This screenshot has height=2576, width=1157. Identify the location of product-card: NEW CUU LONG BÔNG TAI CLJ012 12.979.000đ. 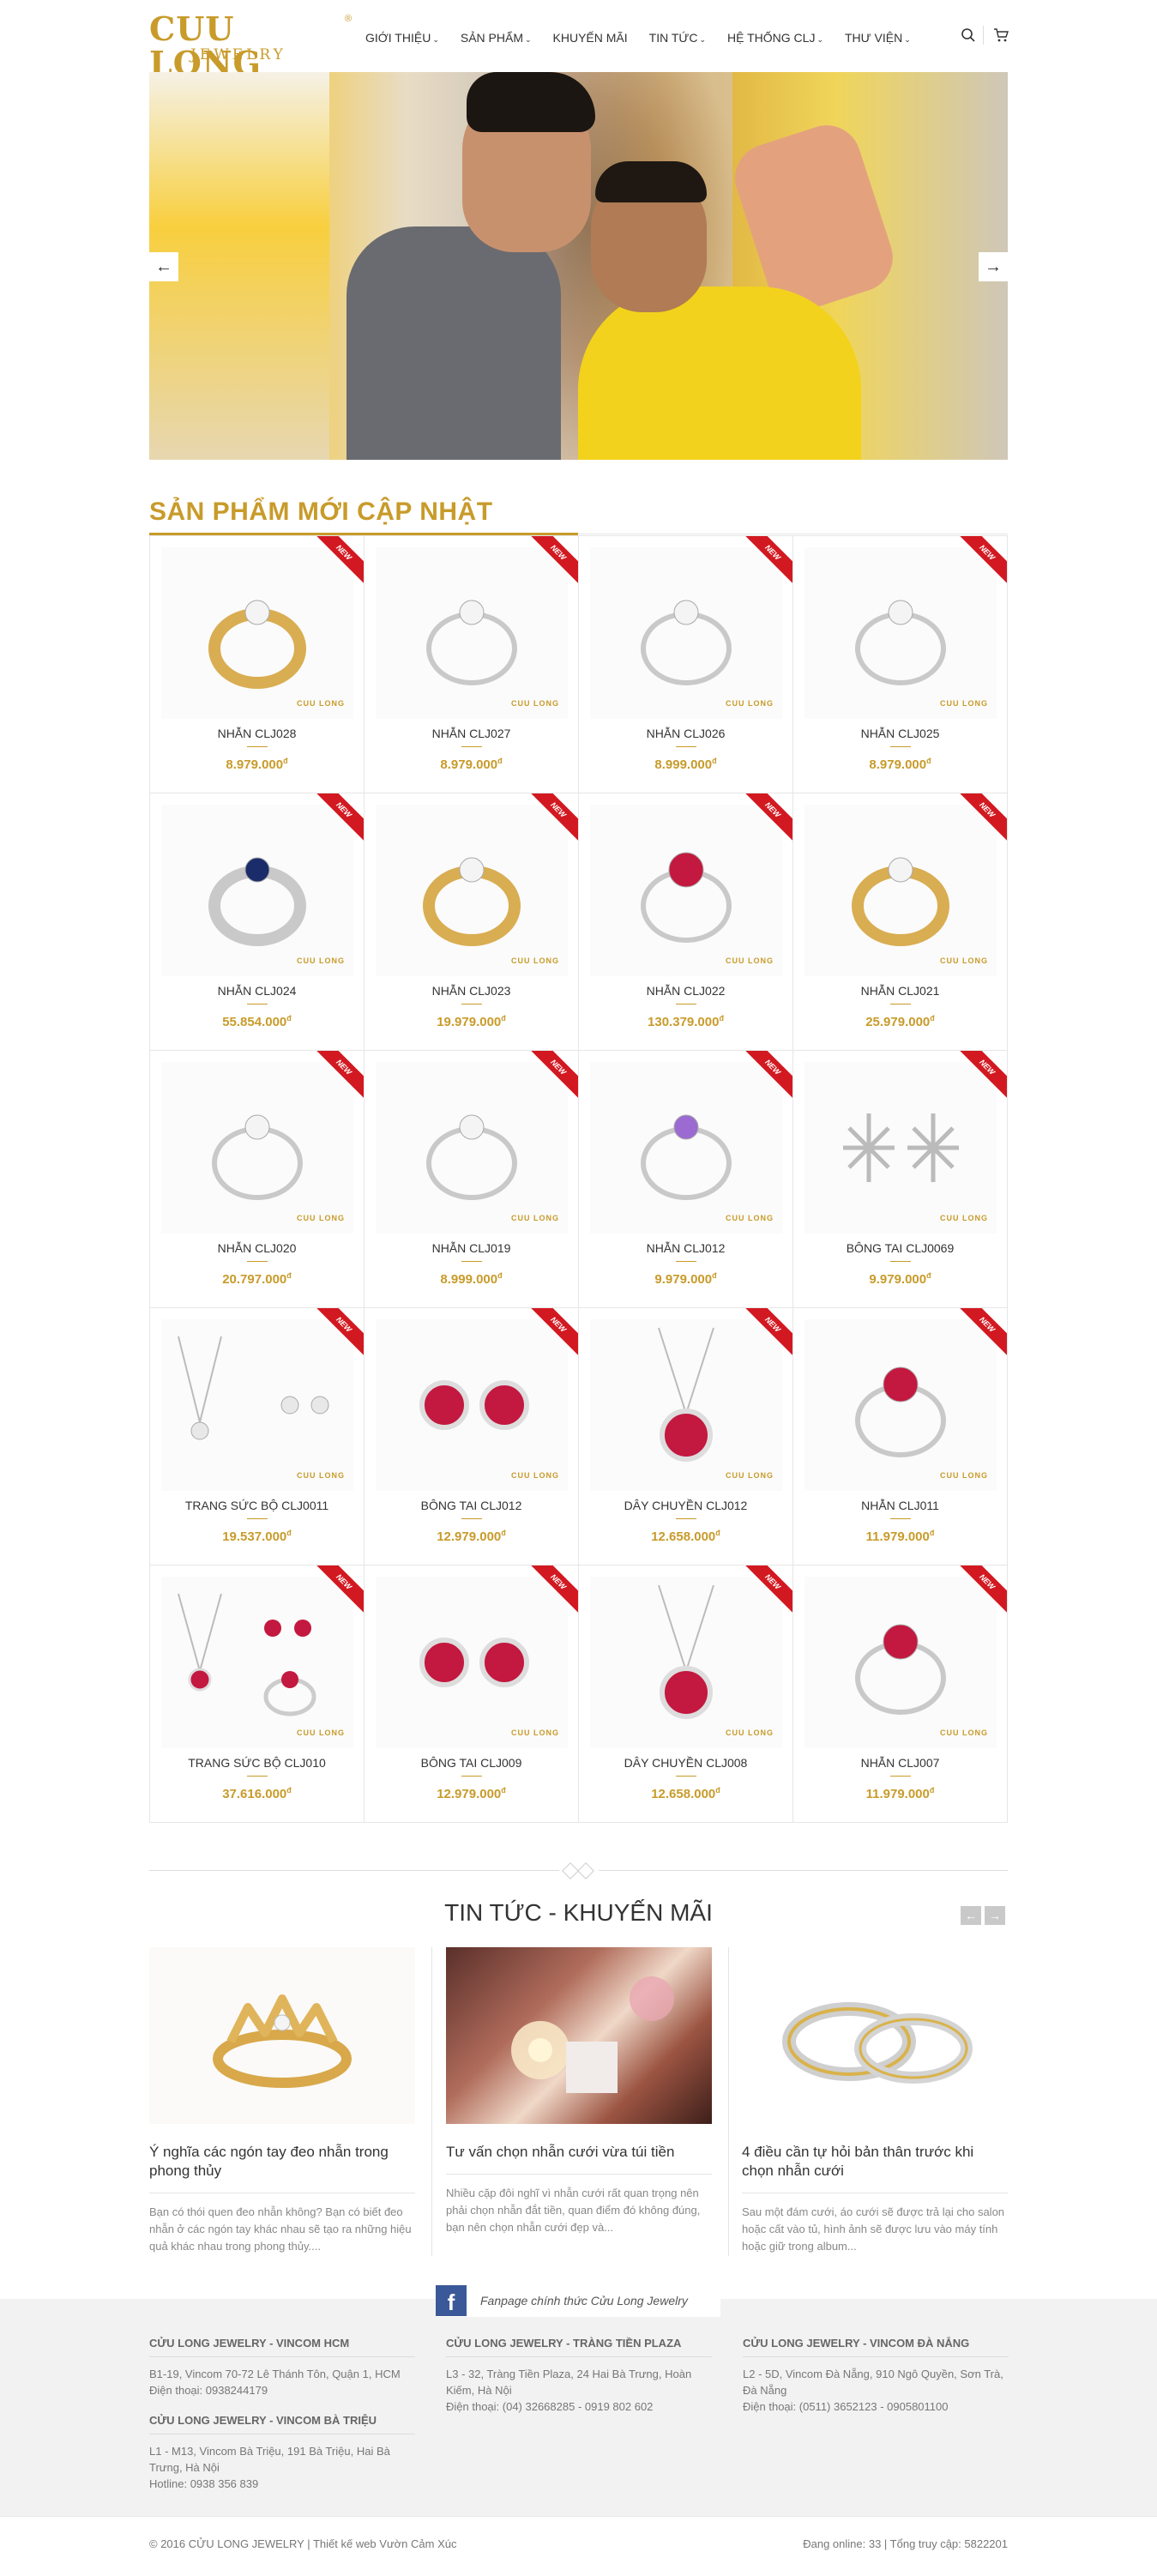
(472, 1437).